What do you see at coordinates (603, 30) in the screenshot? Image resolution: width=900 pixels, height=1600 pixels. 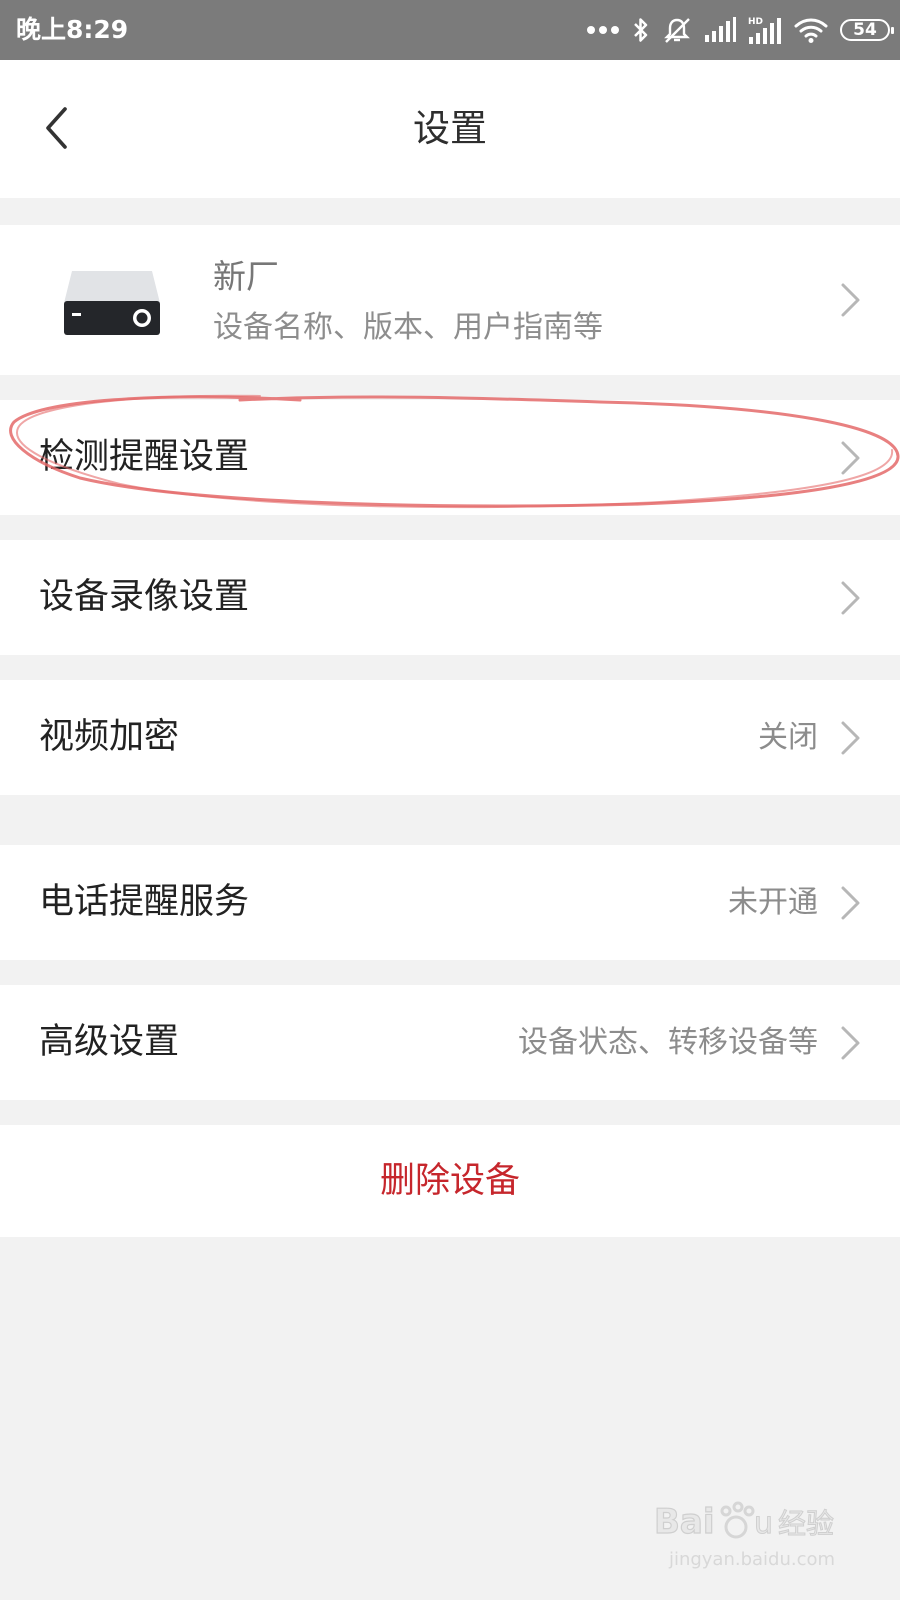 I see `more-dots-icon` at bounding box center [603, 30].